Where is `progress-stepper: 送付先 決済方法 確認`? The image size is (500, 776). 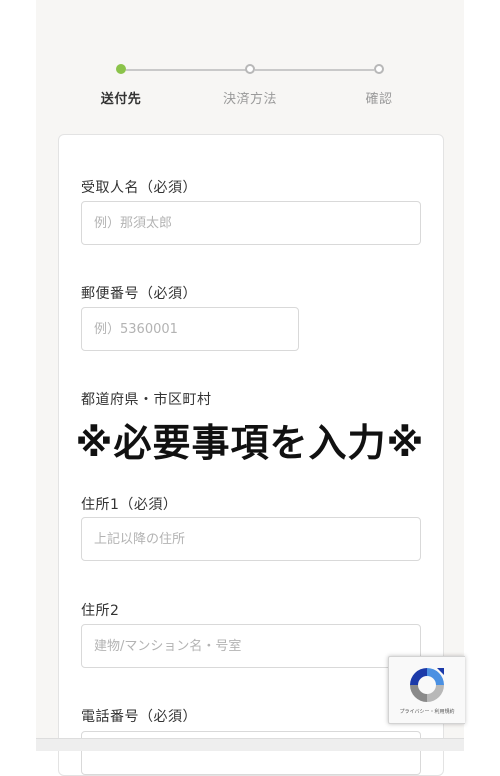
progress-stepper: 送付先 決済方法 確認 is located at coordinates (250, 85).